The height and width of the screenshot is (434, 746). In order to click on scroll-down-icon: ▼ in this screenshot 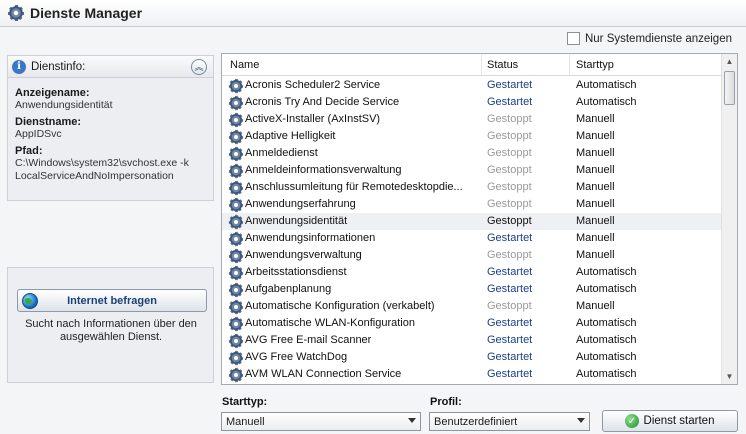, I will do `click(729, 376)`.